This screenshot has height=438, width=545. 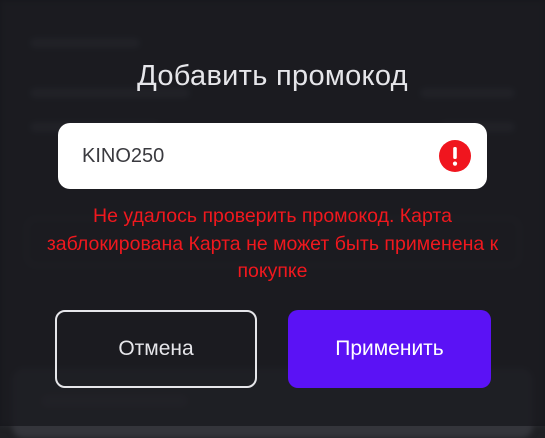 What do you see at coordinates (252, 156) in the screenshot?
I see `promo-code-input` at bounding box center [252, 156].